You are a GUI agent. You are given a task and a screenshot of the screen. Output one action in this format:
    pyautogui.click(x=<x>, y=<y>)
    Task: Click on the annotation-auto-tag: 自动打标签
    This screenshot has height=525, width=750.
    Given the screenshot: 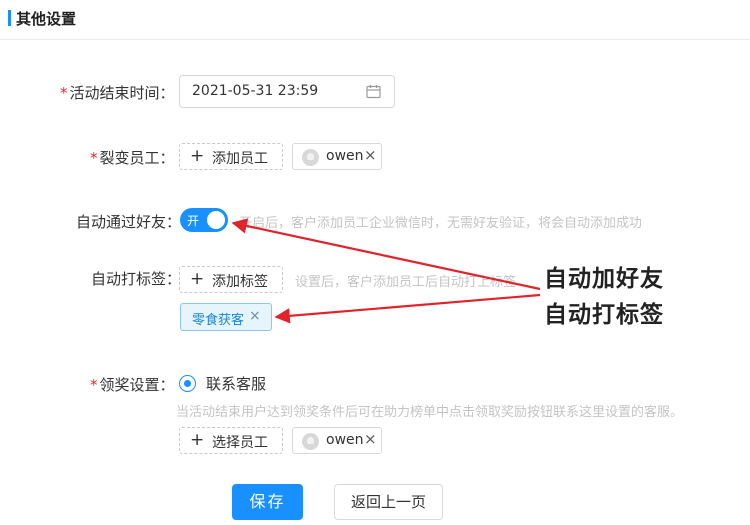 What is the action you would take?
    pyautogui.click(x=604, y=315)
    